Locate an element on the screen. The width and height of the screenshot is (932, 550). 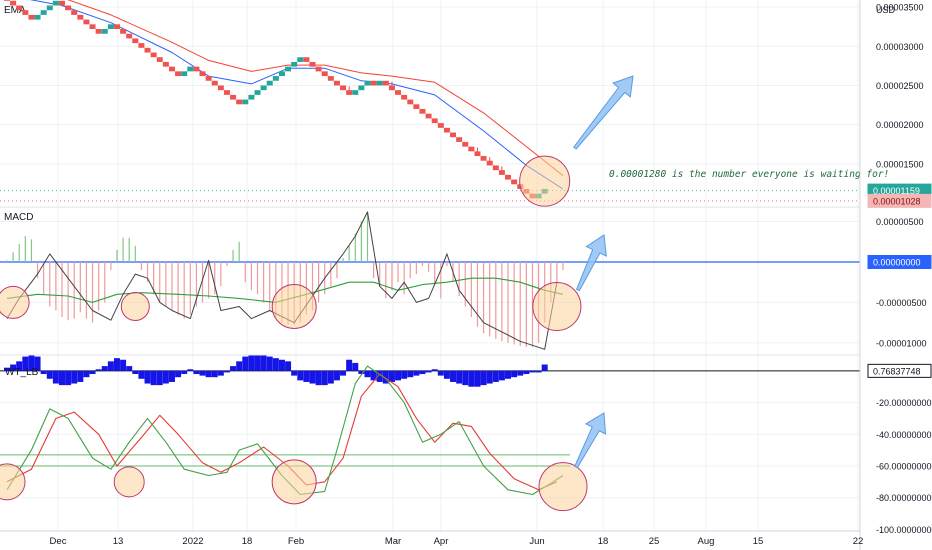
macd-tick-label: -0.00001000 is located at coordinates (901, 343).